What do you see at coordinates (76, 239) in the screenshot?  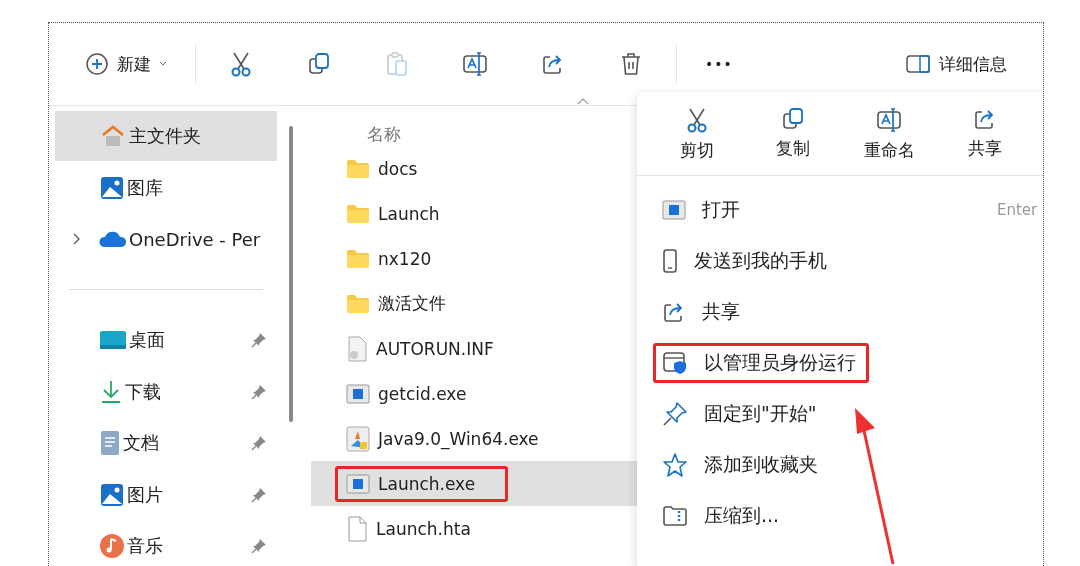 I see `chevron-icon` at bounding box center [76, 239].